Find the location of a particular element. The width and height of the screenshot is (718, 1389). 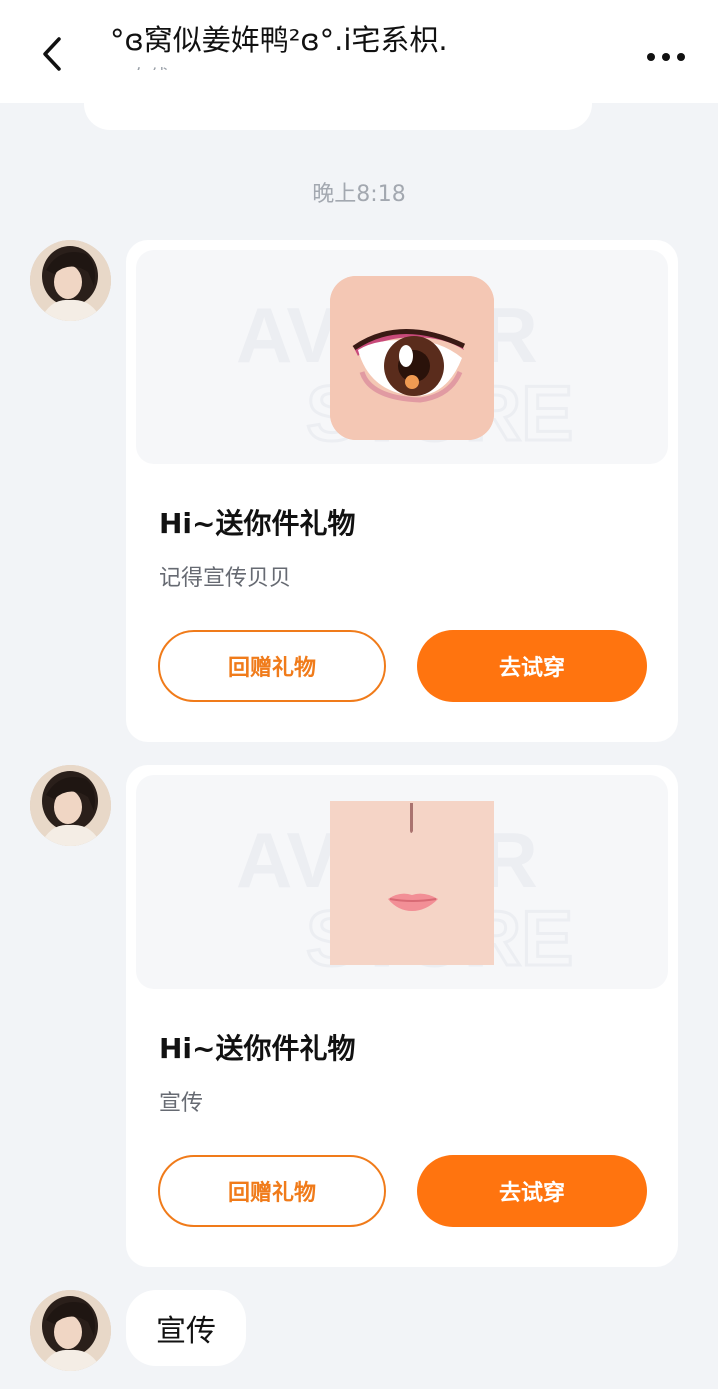

previous-card-tail is located at coordinates (338, 100).